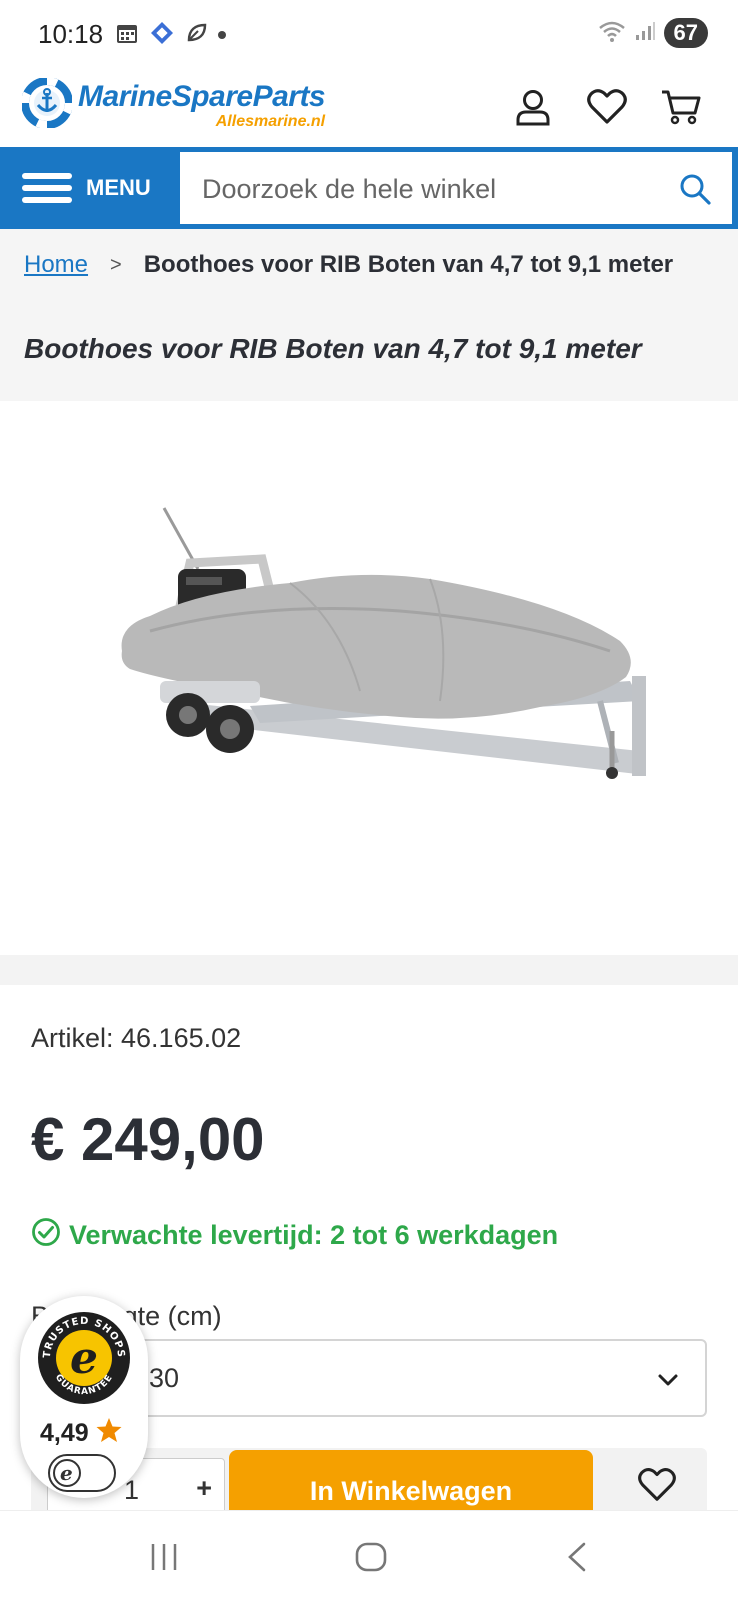 This screenshot has width=738, height=1601. What do you see at coordinates (71, 34) in the screenshot?
I see `status-time: 10:18` at bounding box center [71, 34].